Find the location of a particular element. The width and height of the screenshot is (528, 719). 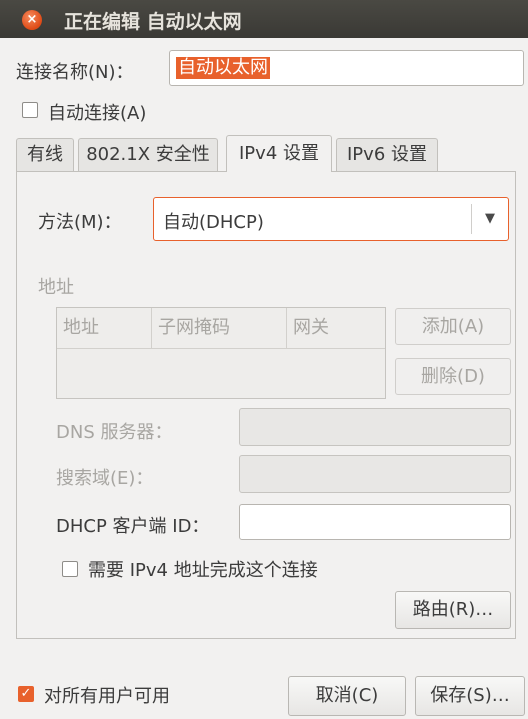

auto-connect-label: 自动连接(A) is located at coordinates (97, 113).